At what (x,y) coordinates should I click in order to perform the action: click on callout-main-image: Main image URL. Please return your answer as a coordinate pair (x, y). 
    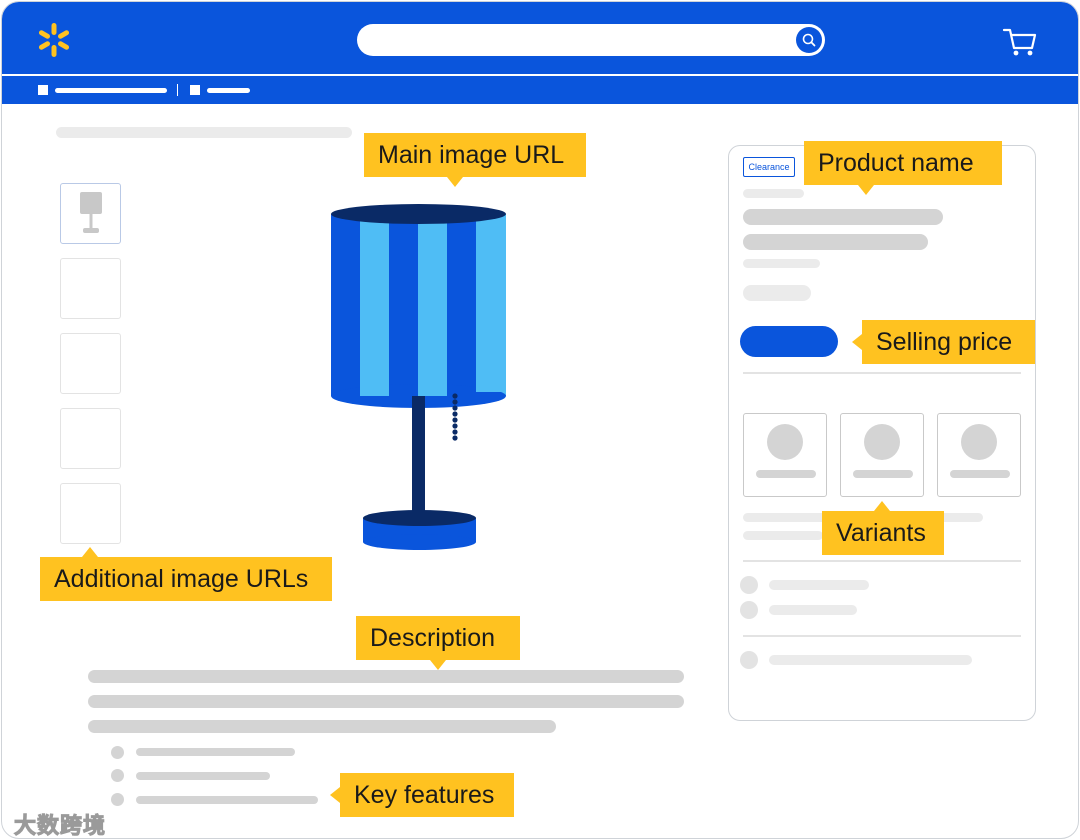
    Looking at the image, I should click on (475, 155).